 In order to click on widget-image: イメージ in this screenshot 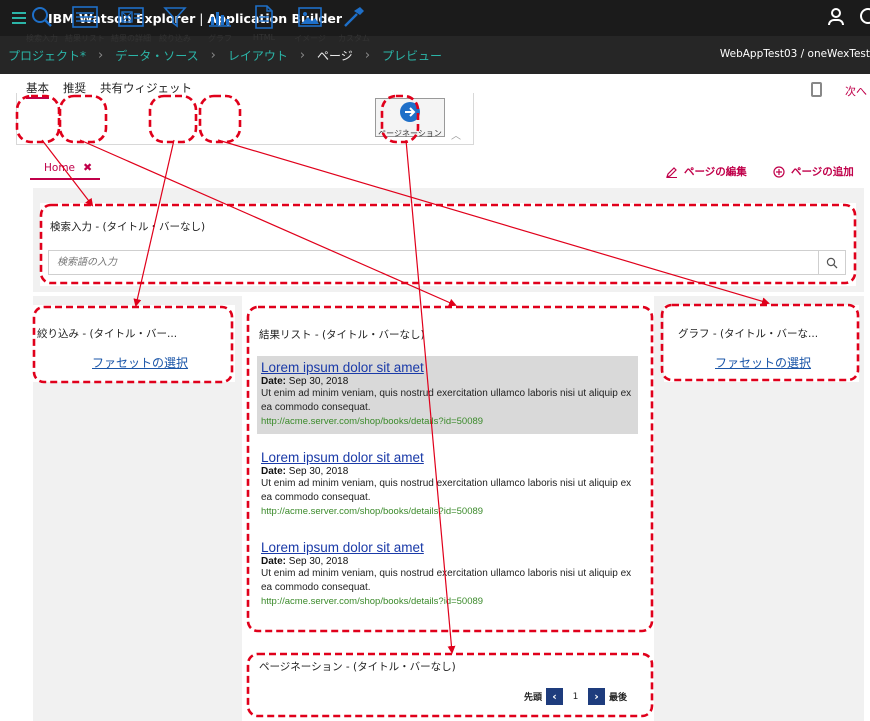, I will do `click(310, 24)`.